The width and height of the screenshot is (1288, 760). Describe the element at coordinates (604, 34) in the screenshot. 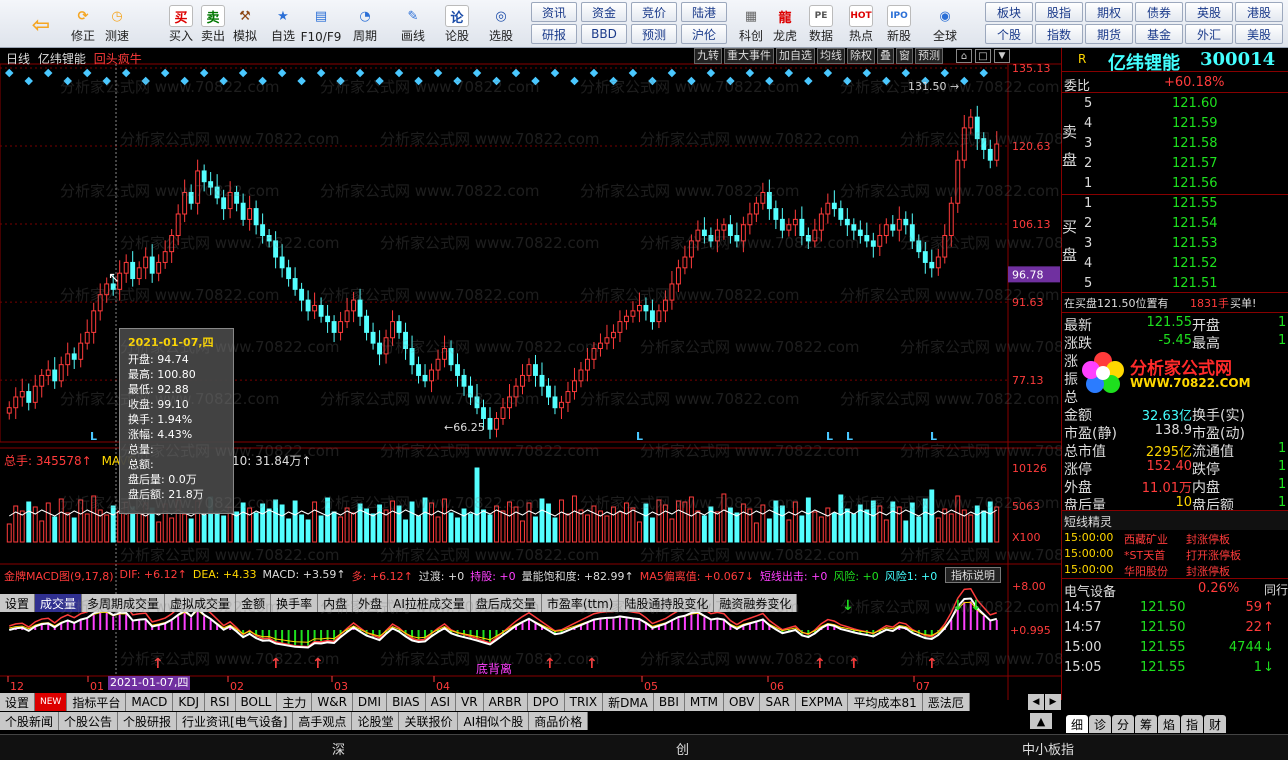

I see `quick-button-BBD: BBD` at that location.